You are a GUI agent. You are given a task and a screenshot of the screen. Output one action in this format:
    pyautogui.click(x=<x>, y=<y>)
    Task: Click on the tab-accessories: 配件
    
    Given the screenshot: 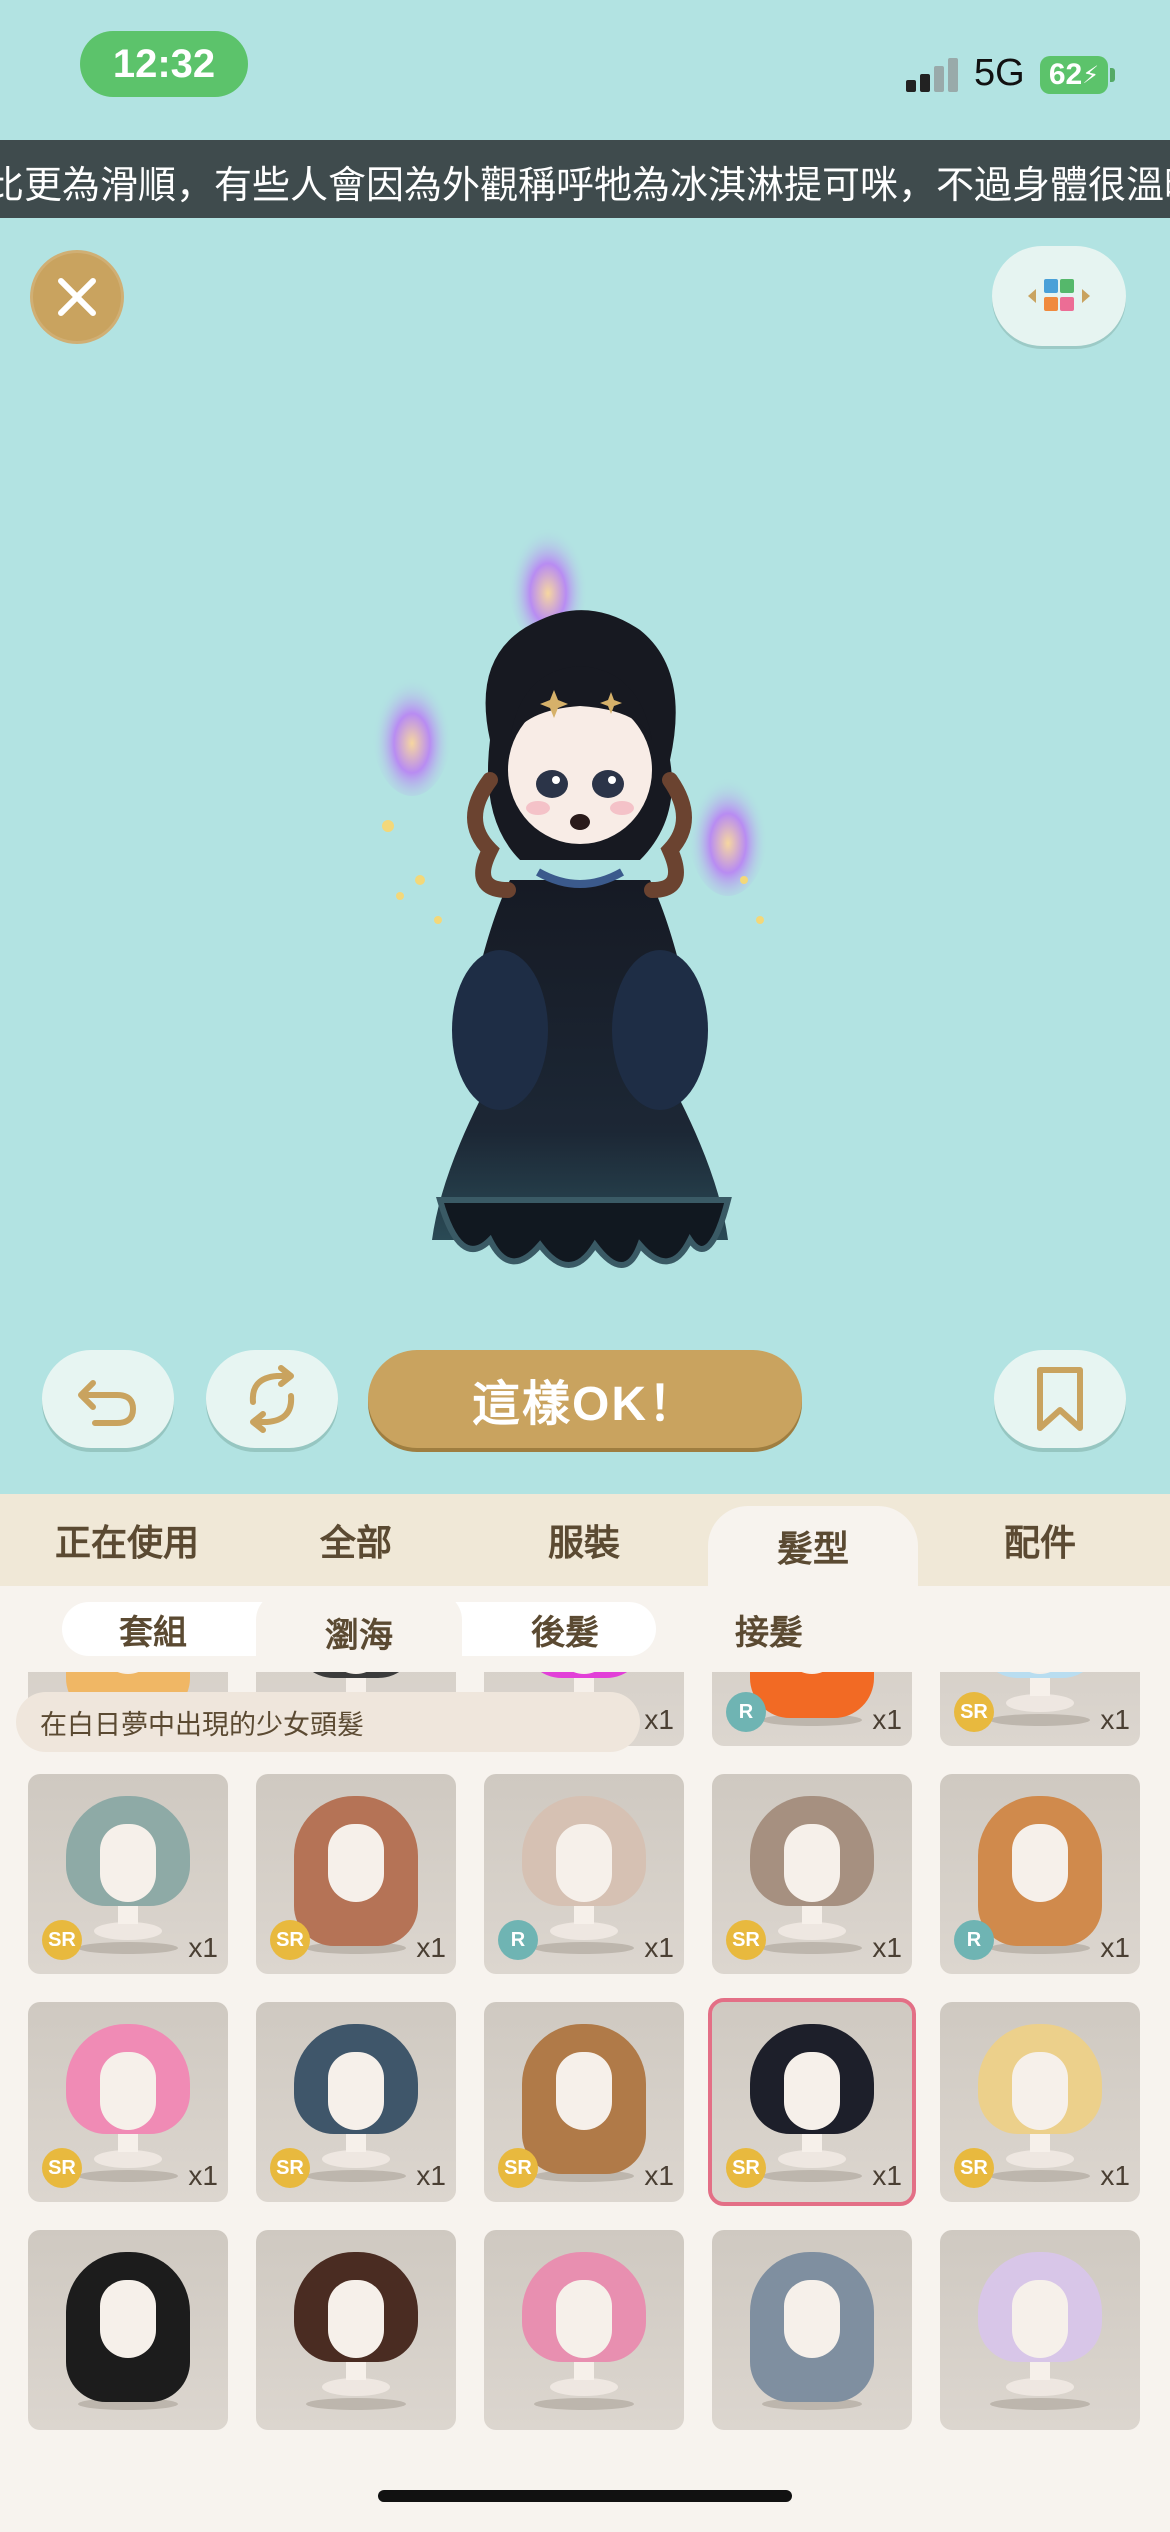 What is the action you would take?
    pyautogui.click(x=1040, y=1540)
    